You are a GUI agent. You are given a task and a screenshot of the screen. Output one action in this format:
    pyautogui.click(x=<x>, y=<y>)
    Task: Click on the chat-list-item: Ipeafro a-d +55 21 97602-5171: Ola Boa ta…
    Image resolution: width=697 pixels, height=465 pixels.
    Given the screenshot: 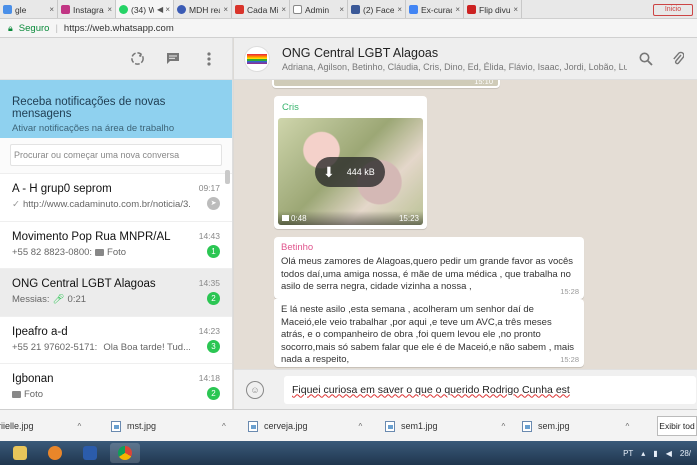 What is the action you would take?
    pyautogui.click(x=116, y=340)
    